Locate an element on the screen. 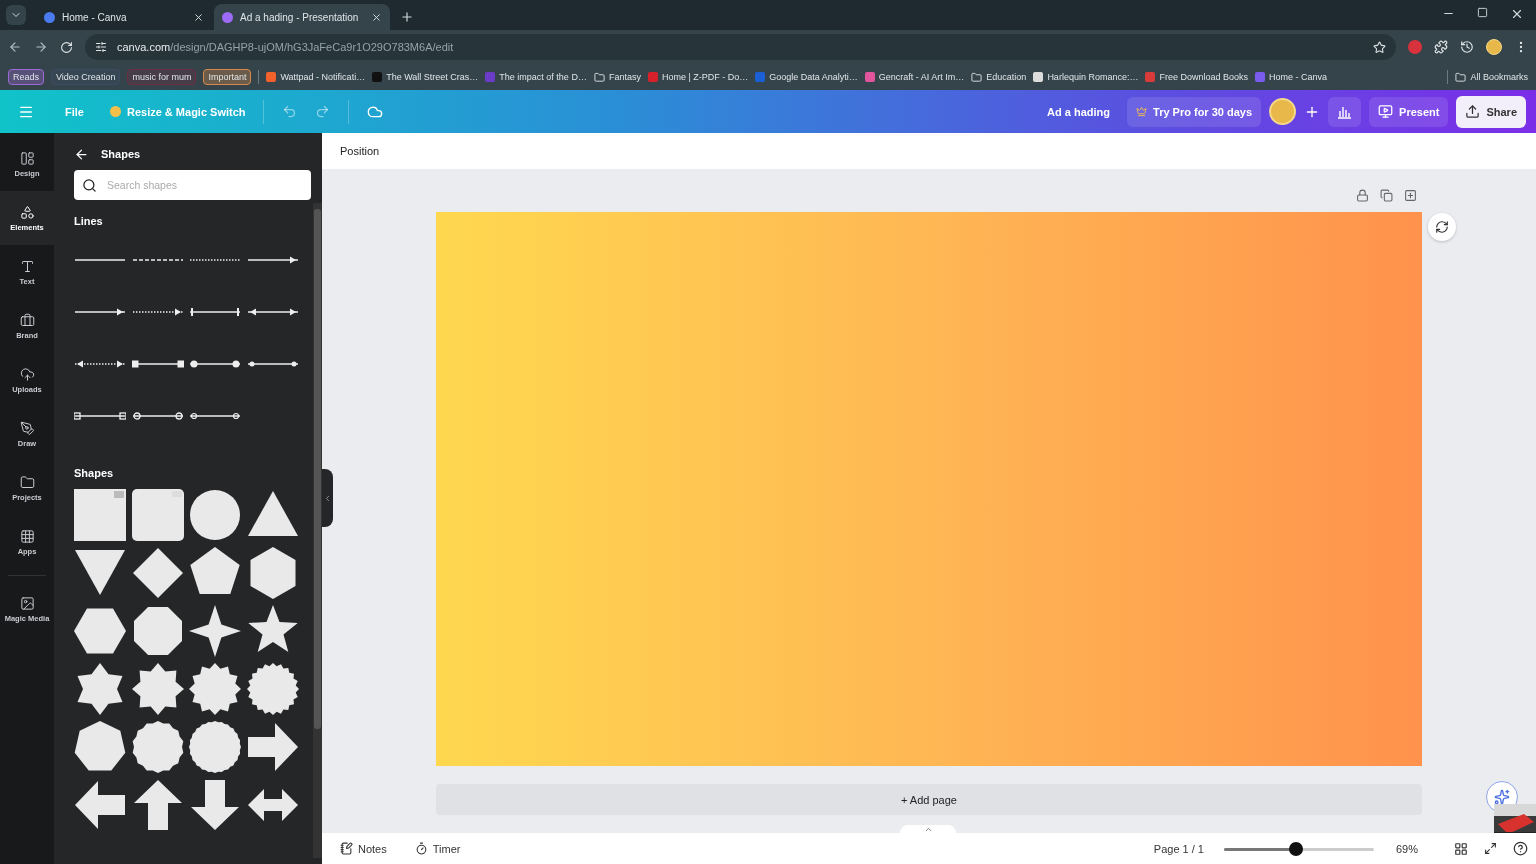 Image resolution: width=1536 pixels, height=864 pixels. insights-button is located at coordinates (1345, 111).